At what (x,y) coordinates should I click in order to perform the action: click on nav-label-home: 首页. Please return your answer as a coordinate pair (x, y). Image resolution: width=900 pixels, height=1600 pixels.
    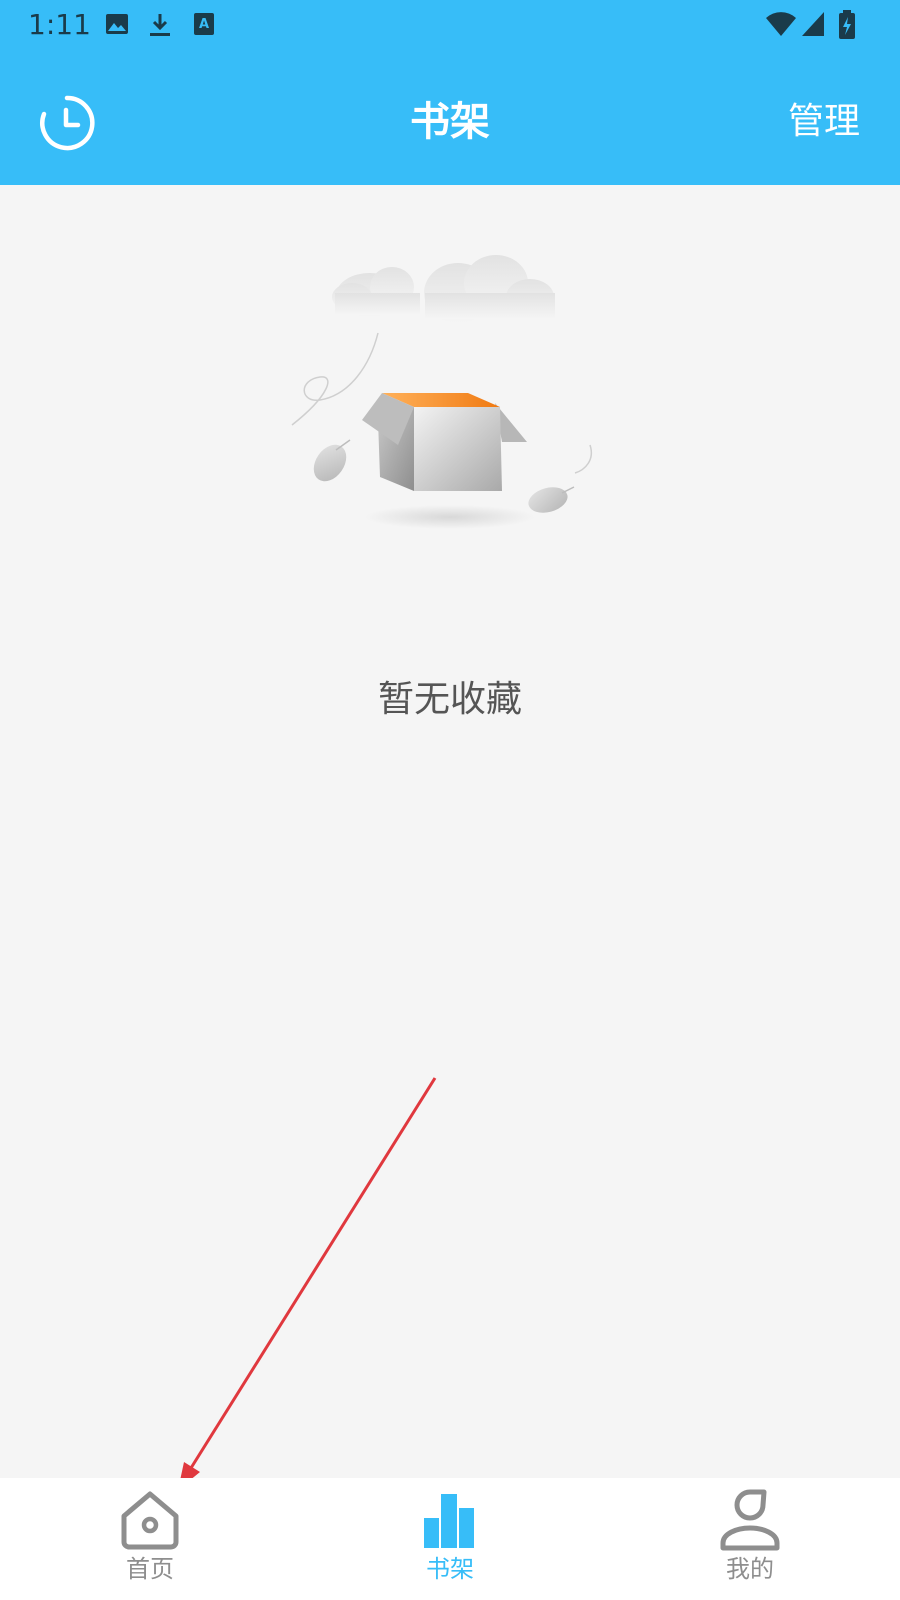
    Looking at the image, I should click on (150, 1569).